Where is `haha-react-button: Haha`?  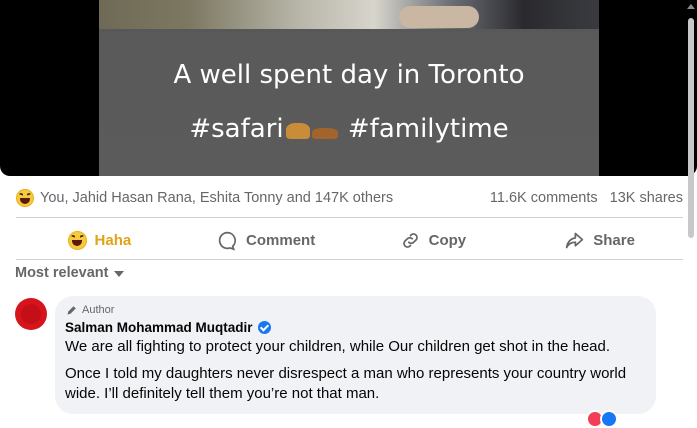 haha-react-button: Haha is located at coordinates (99, 240).